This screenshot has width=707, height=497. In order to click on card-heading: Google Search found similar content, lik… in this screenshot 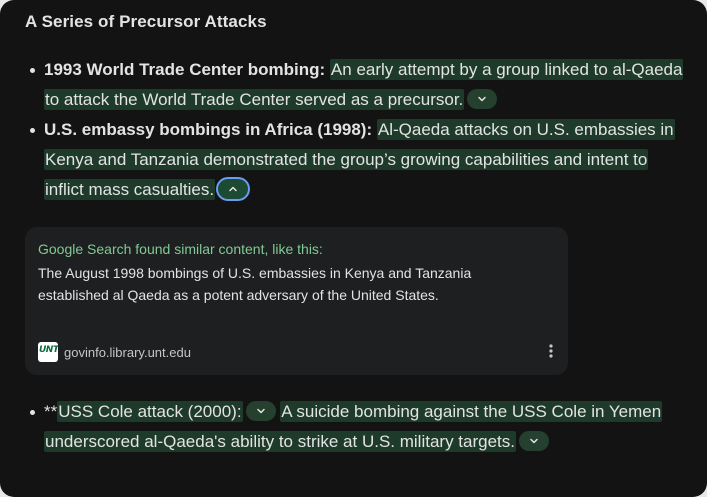, I will do `click(180, 249)`.